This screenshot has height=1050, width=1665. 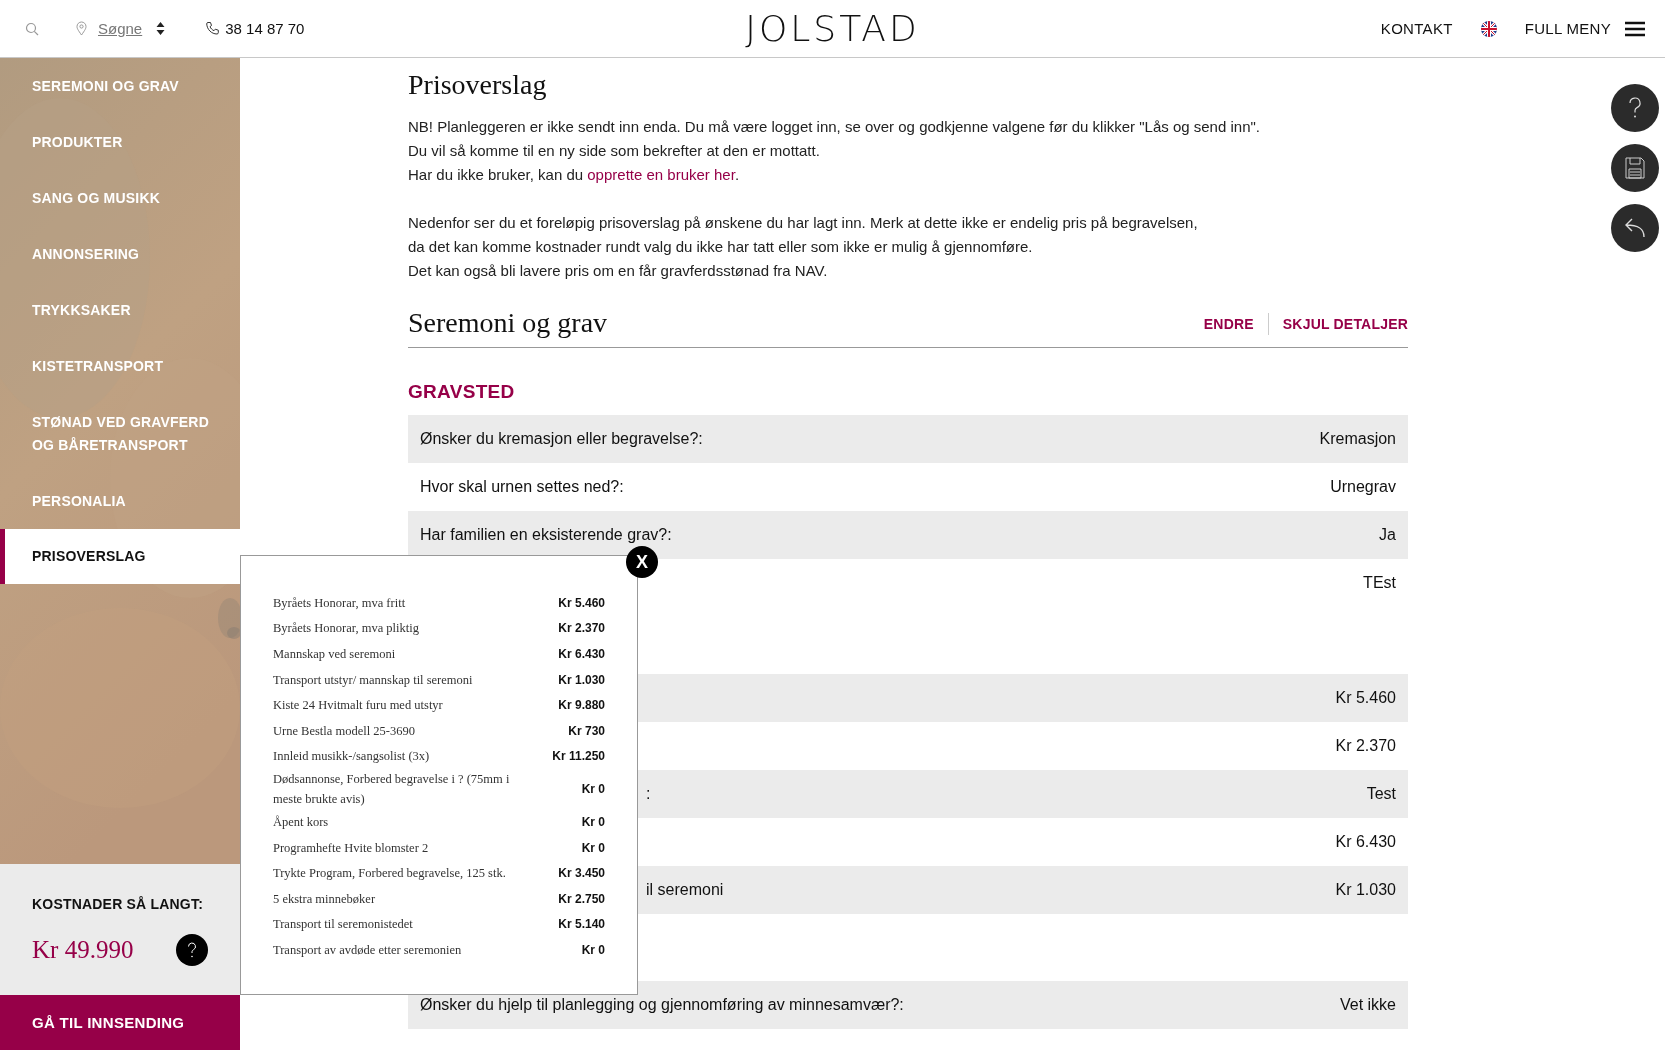 What do you see at coordinates (581, 628) in the screenshot?
I see `price-item-amount: Kr 2.370` at bounding box center [581, 628].